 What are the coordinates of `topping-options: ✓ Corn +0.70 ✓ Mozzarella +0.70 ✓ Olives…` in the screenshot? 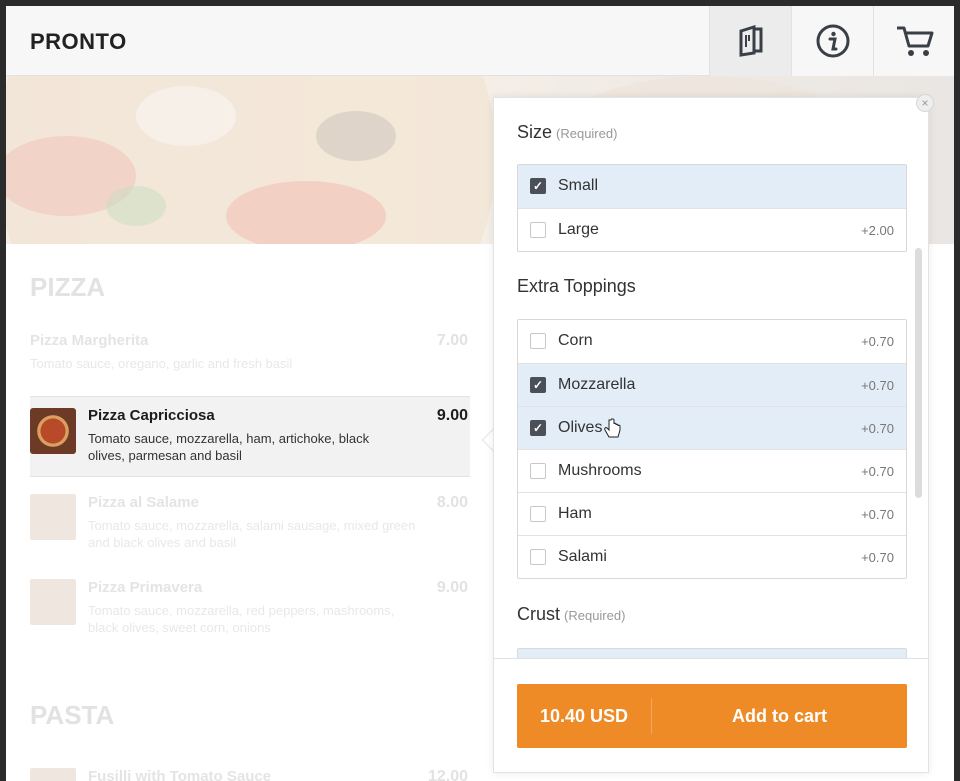 It's located at (712, 449).